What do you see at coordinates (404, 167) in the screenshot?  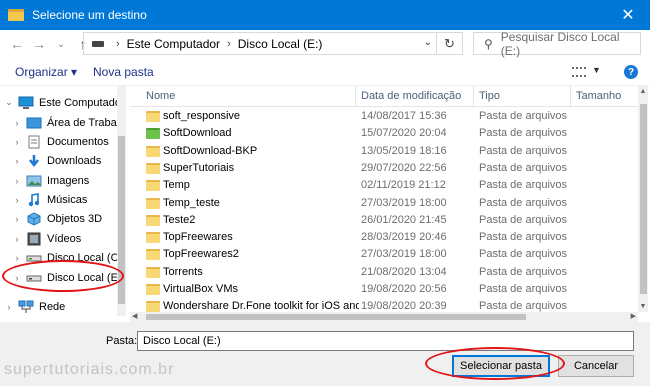 I see `file-date: 29/07/2020 22:56` at bounding box center [404, 167].